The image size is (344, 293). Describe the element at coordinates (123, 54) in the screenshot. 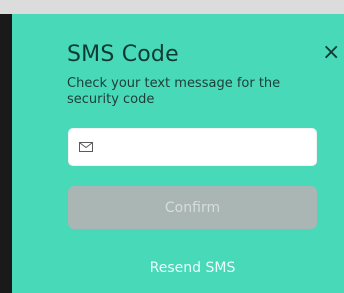

I see `modal-title: SMS Code` at that location.